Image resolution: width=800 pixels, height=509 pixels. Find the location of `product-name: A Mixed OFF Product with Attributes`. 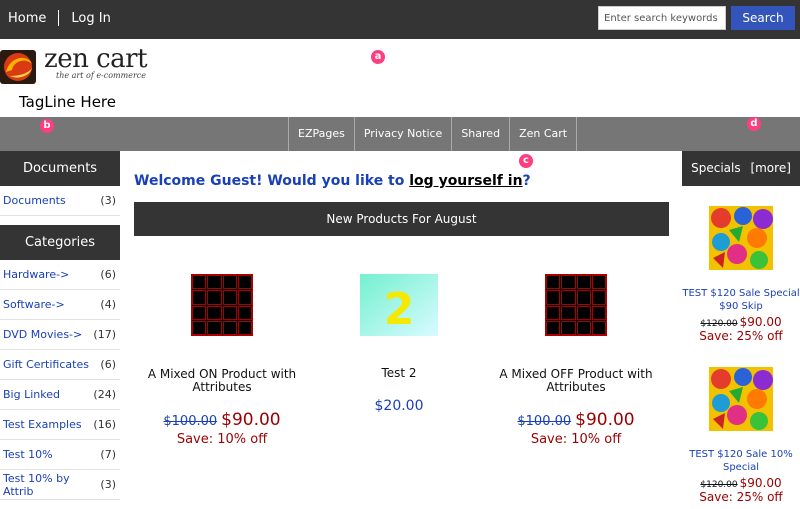

product-name: A Mixed OFF Product with Attributes is located at coordinates (576, 381).